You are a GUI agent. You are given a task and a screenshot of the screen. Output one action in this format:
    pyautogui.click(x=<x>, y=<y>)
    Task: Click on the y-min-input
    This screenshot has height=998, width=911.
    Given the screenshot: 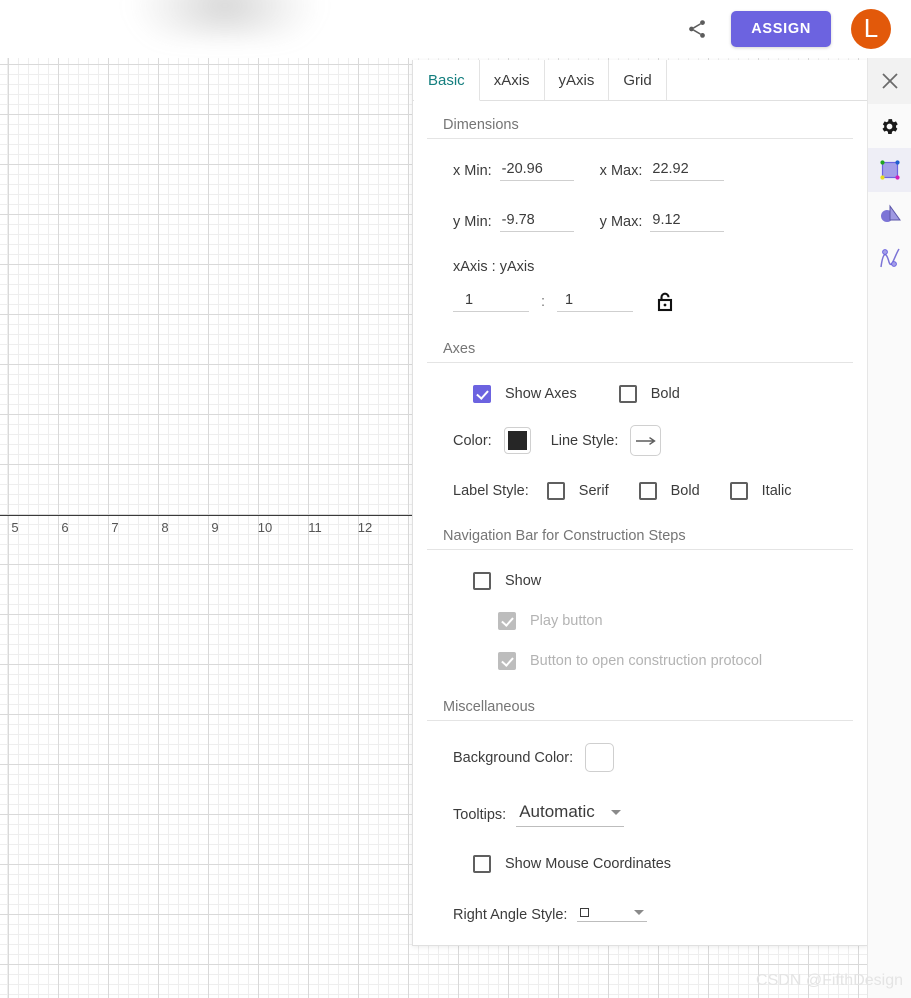 What is the action you would take?
    pyautogui.click(x=536, y=222)
    